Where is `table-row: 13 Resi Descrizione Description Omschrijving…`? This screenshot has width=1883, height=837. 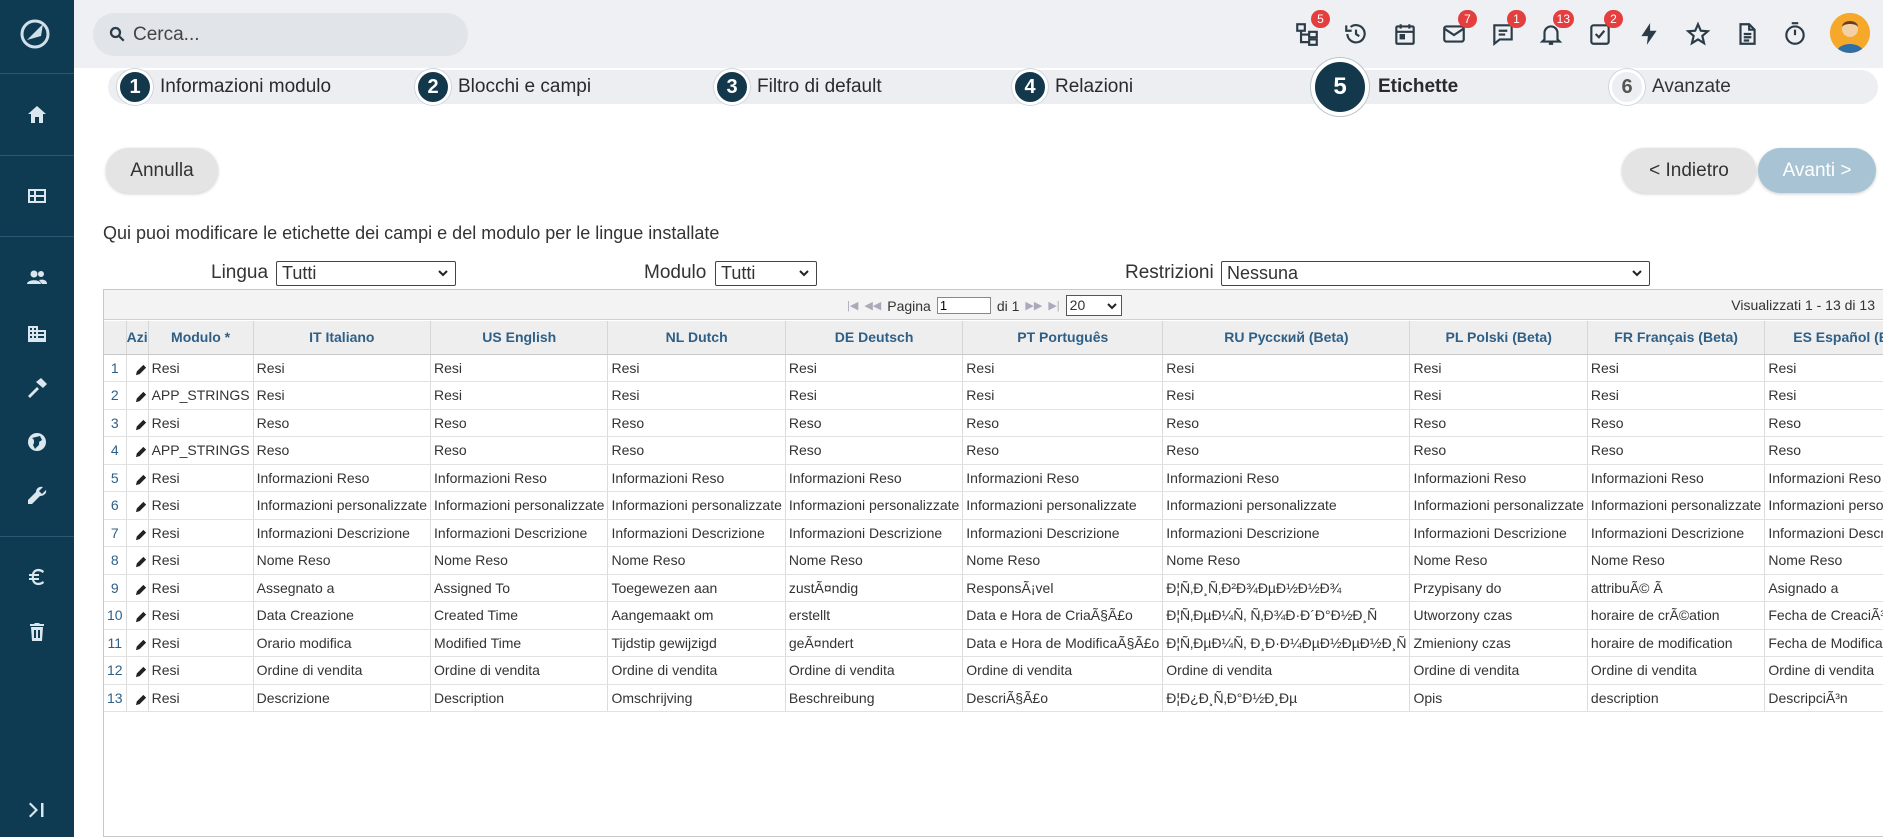 table-row: 13 Resi Descrizione Description Omschrijving… is located at coordinates (993, 698).